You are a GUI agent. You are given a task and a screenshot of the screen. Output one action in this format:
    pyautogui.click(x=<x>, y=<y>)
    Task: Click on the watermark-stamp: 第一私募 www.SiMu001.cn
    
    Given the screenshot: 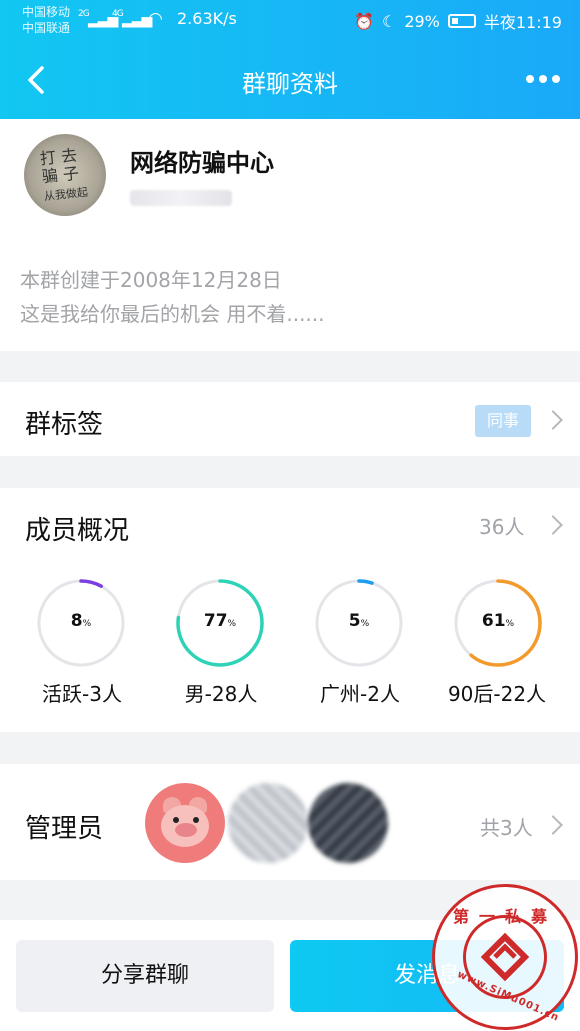 What is the action you would take?
    pyautogui.click(x=505, y=957)
    